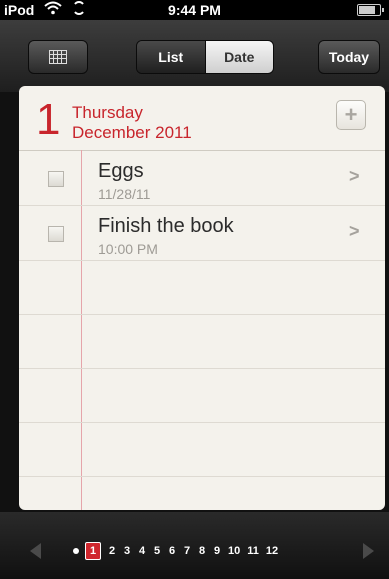  I want to click on day-cell: 7, so click(187, 551).